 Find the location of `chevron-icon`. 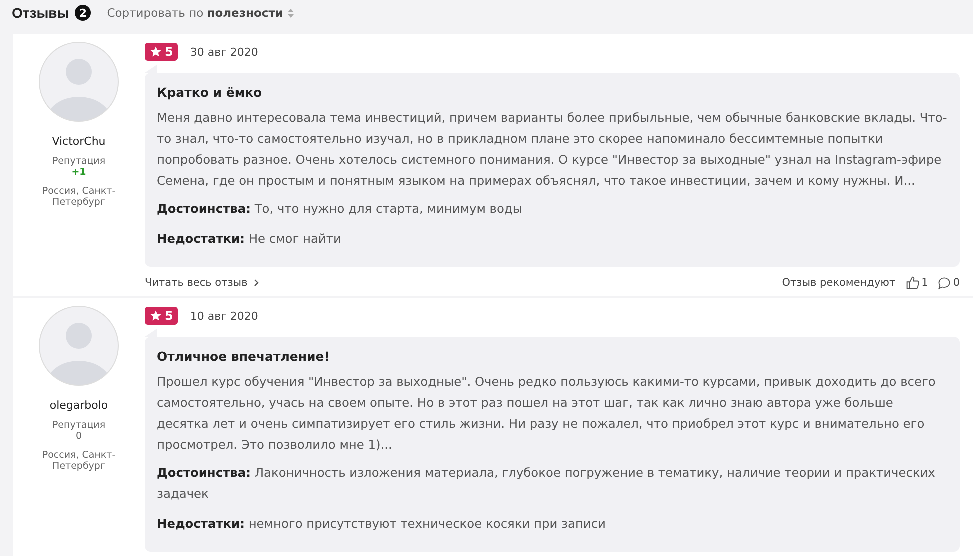

chevron-icon is located at coordinates (256, 283).